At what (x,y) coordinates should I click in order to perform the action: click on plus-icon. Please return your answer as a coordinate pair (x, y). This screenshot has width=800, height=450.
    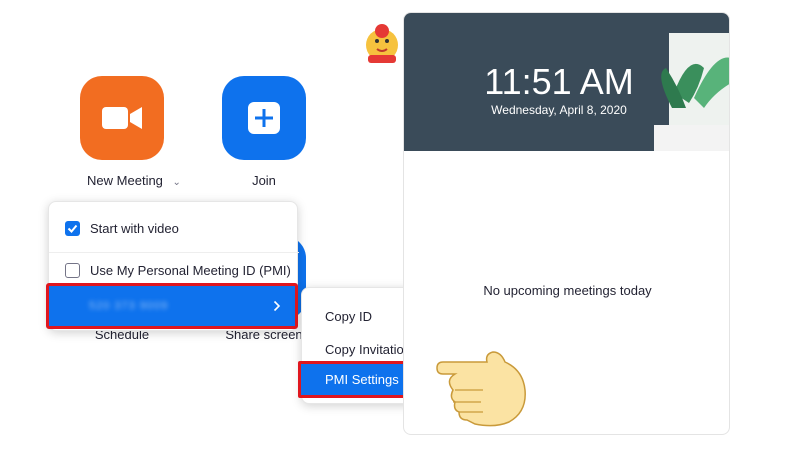
    Looking at the image, I should click on (264, 118).